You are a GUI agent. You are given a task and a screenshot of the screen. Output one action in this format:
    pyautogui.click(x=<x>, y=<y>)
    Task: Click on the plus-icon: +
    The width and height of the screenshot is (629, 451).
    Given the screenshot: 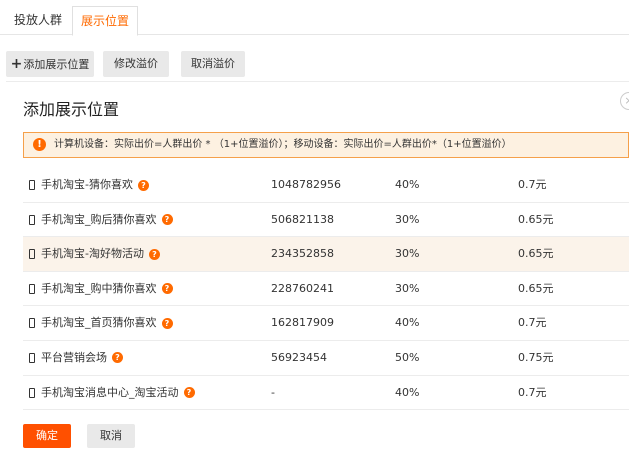 What is the action you would take?
    pyautogui.click(x=16, y=64)
    